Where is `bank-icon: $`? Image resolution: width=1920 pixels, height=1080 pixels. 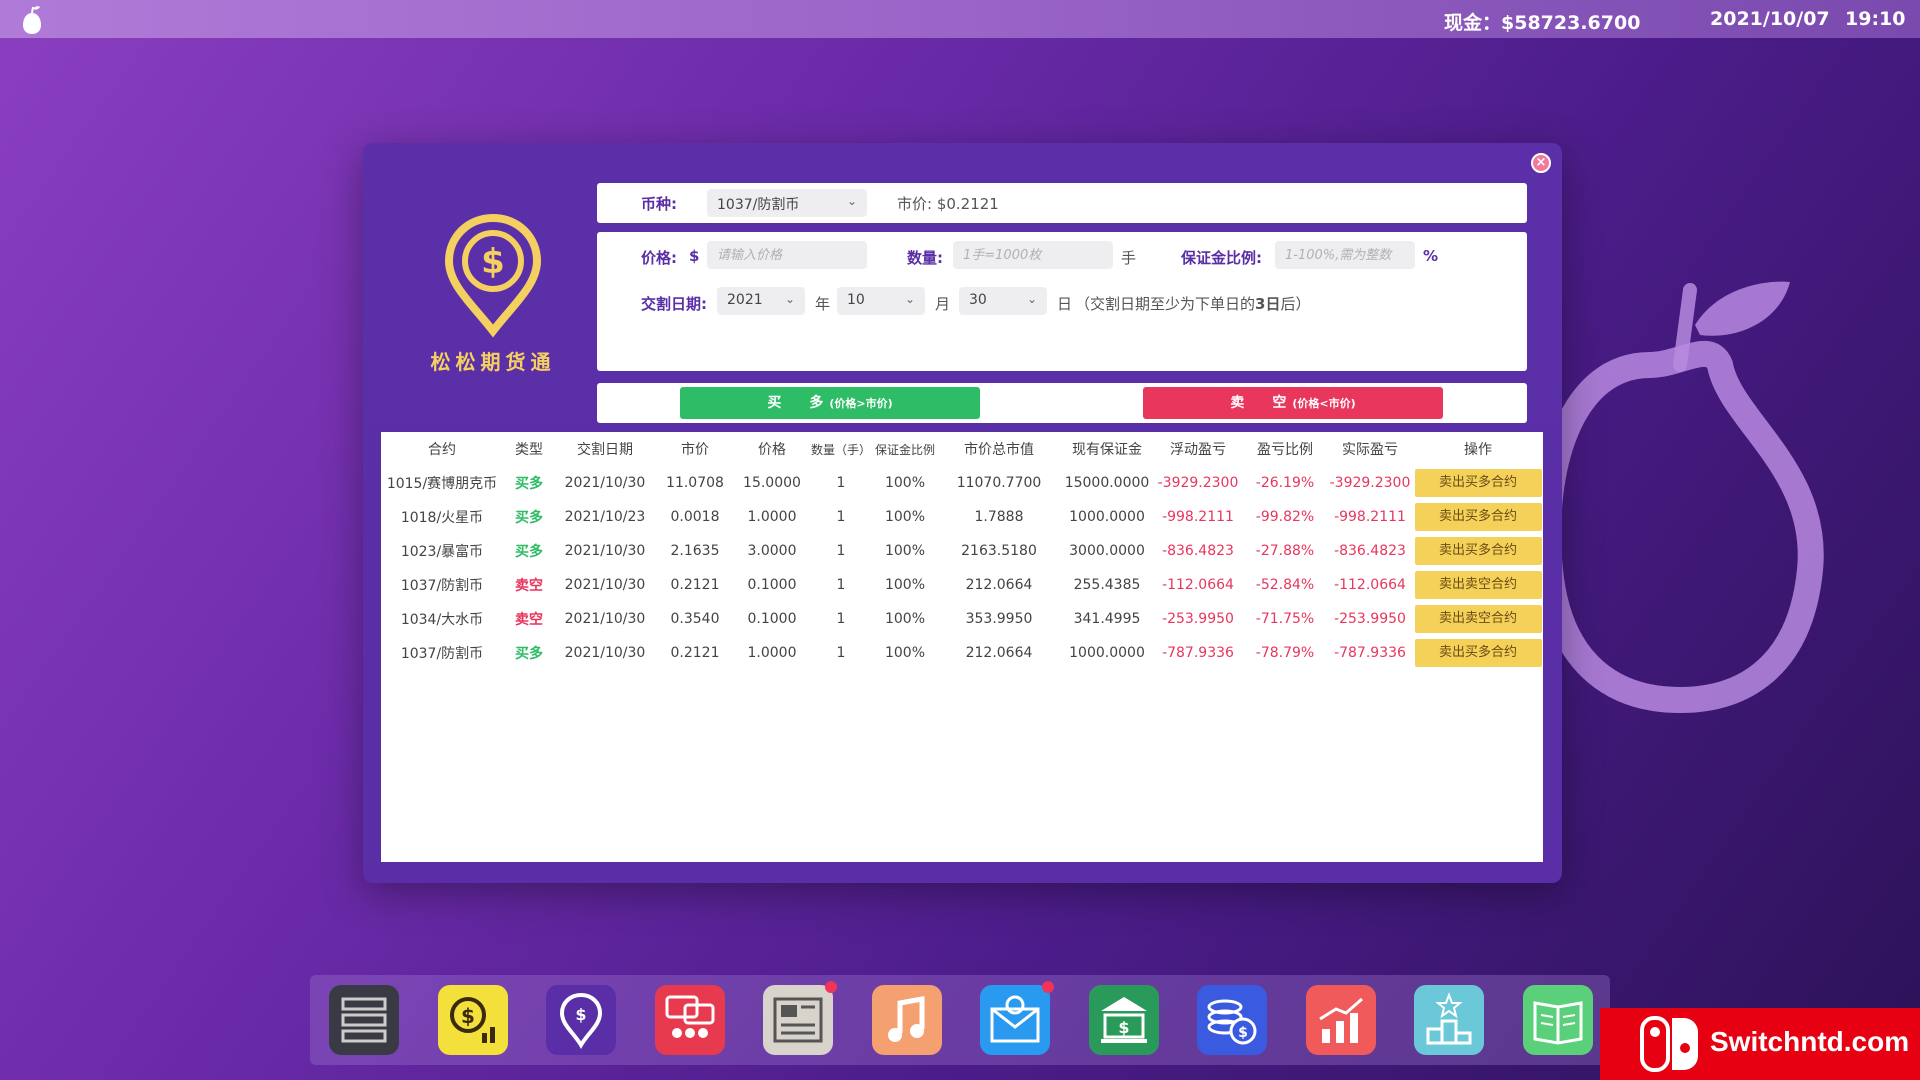 bank-icon: $ is located at coordinates (1123, 1020).